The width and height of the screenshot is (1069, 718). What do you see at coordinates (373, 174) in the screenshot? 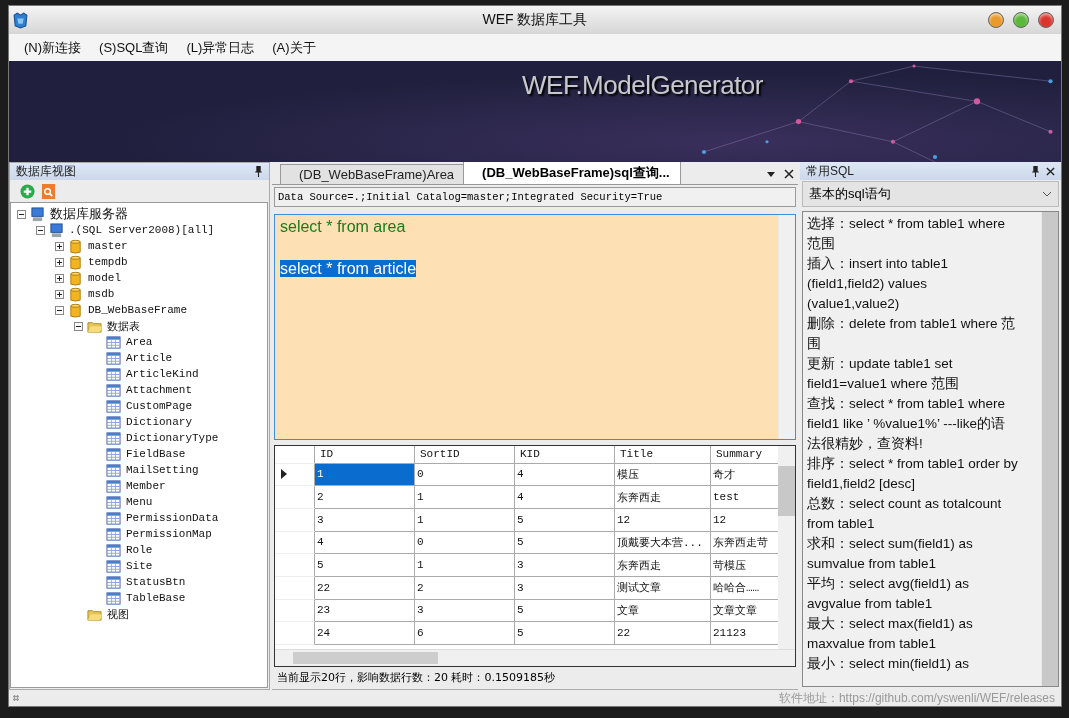
I see `tab: (DB_WebBaseFrame)Area` at bounding box center [373, 174].